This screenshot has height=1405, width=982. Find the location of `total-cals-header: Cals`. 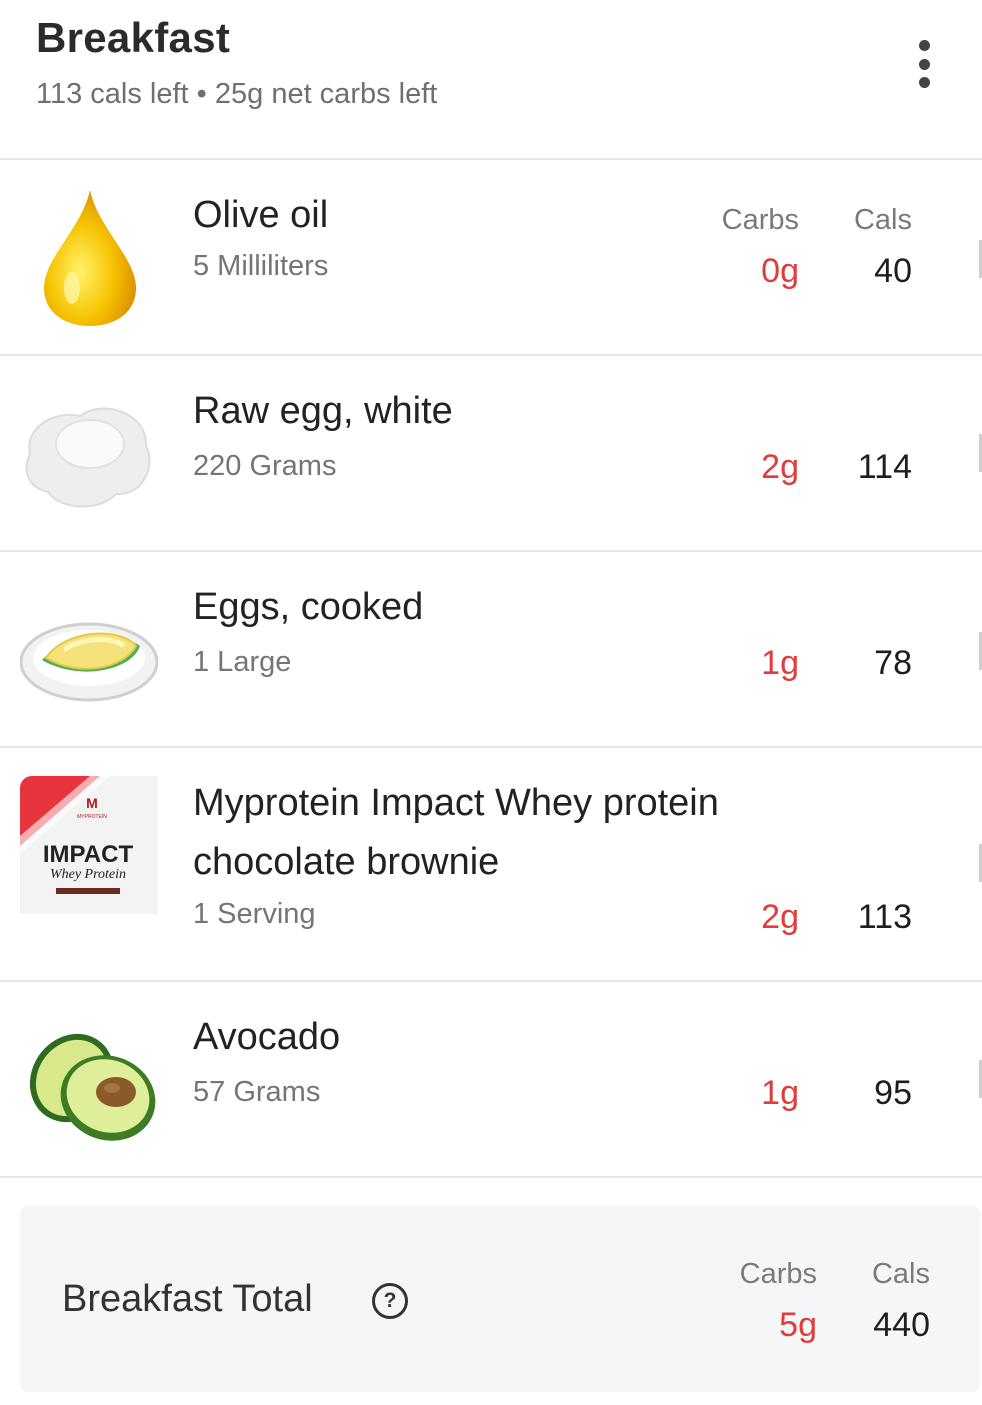

total-cals-header: Cals is located at coordinates (900, 1274).